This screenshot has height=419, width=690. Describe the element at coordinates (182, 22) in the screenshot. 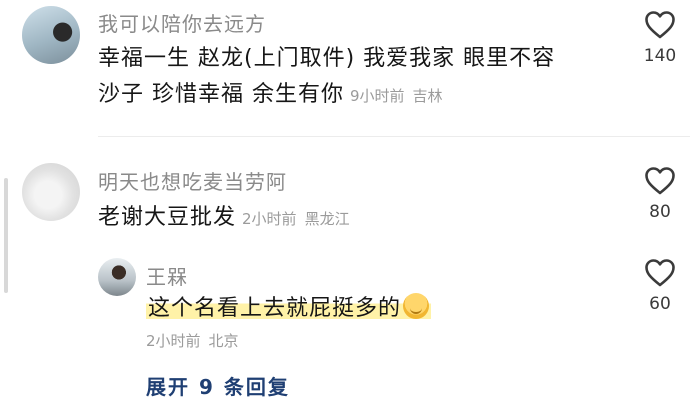

I see `commenter-name: 我可以陪你去远方` at that location.